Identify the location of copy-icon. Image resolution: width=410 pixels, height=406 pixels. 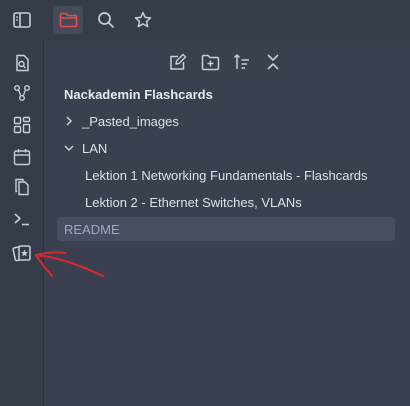
(22, 187).